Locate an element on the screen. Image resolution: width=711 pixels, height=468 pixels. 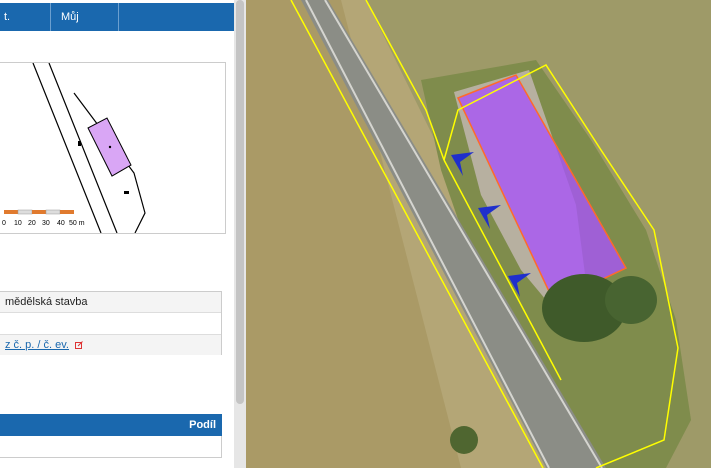
share-column-header: Podíl is located at coordinates (202, 425).